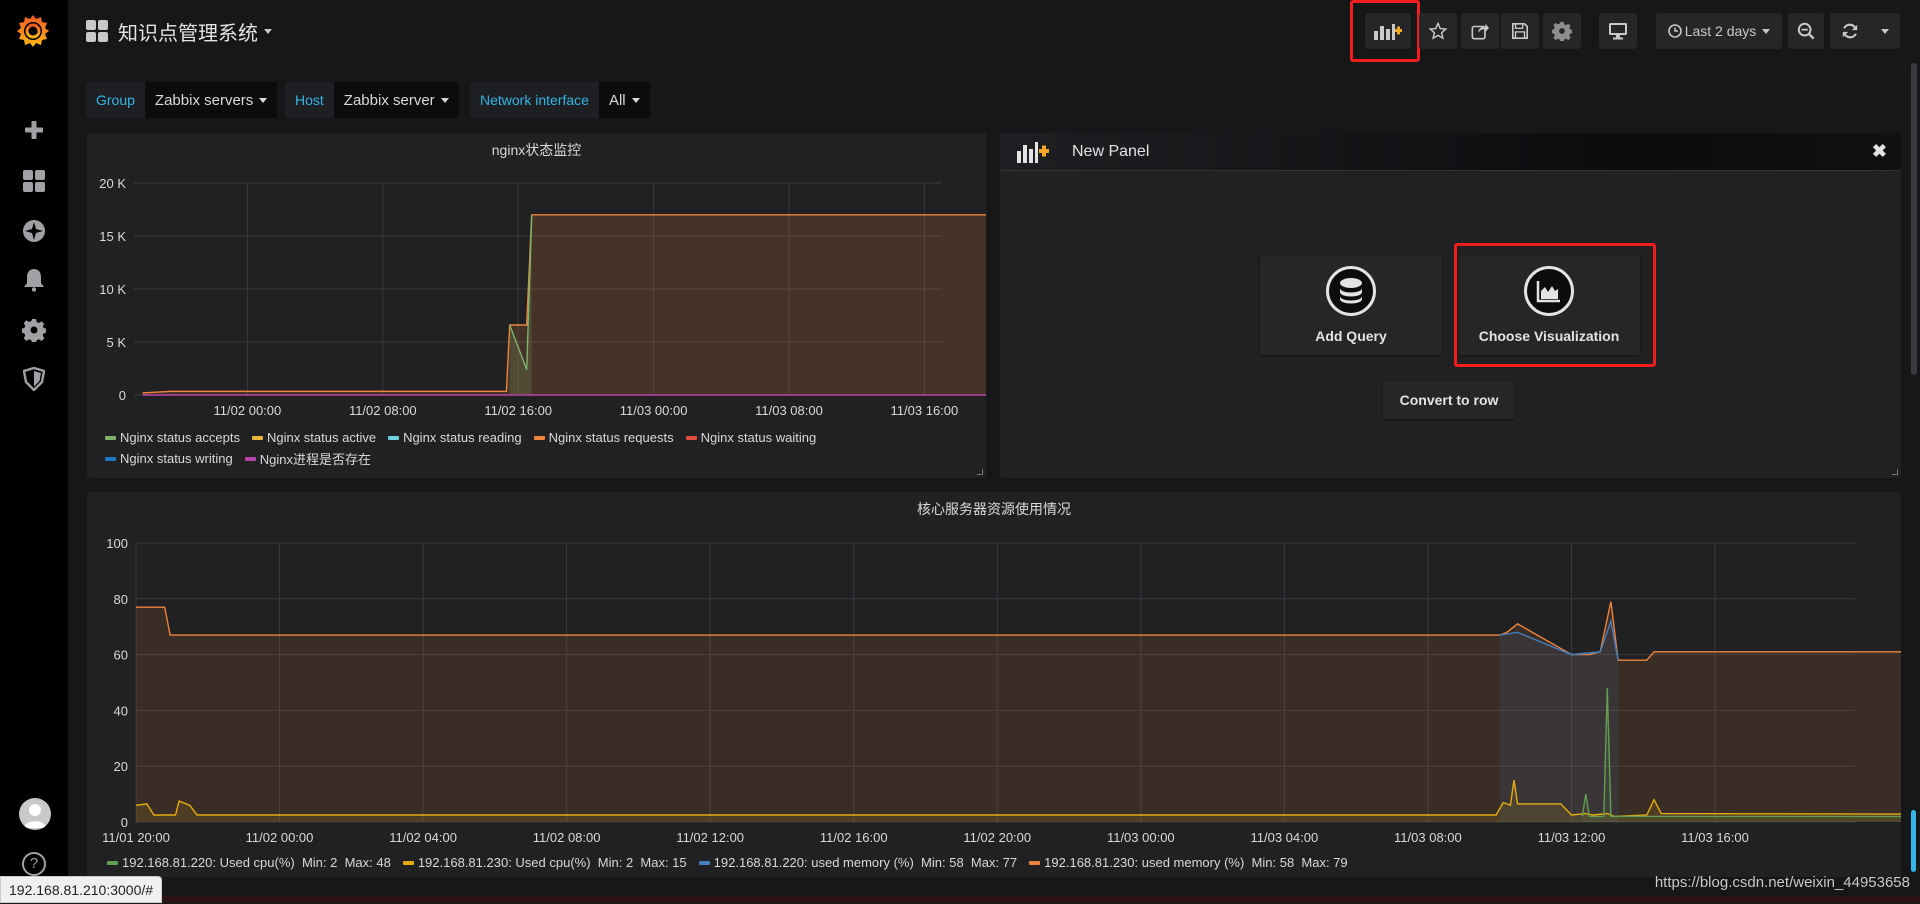 The height and width of the screenshot is (904, 1920). What do you see at coordinates (248, 410) in the screenshot?
I see `x-tick-label: 11/02 00:00` at bounding box center [248, 410].